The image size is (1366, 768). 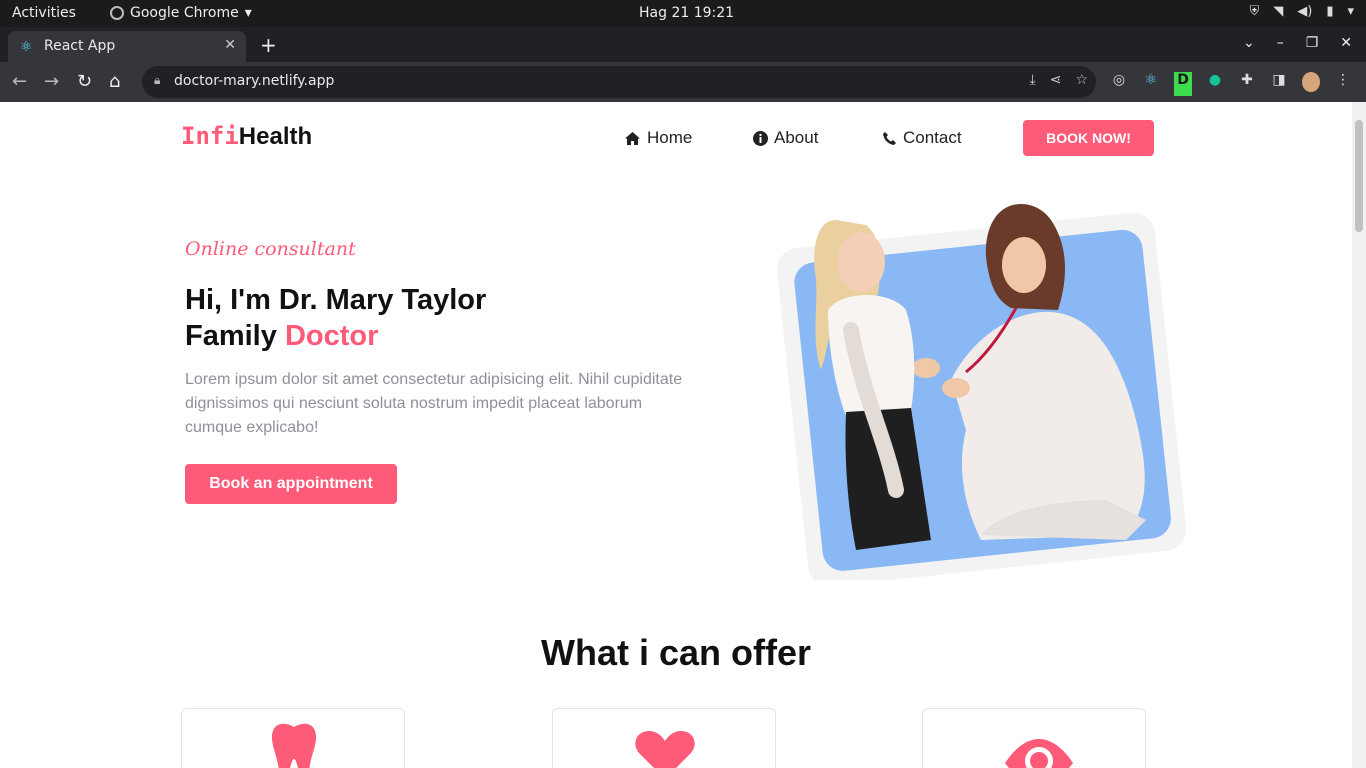 What do you see at coordinates (1280, 43) in the screenshot?
I see `minimize-icon: –` at bounding box center [1280, 43].